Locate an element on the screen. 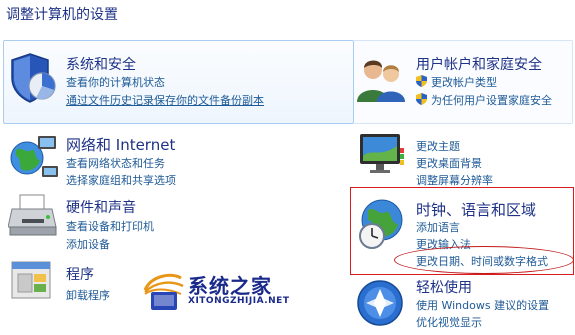 Image resolution: width=575 pixels, height=335 pixels. page-title: 调整计算机的设置 is located at coordinates (62, 15).